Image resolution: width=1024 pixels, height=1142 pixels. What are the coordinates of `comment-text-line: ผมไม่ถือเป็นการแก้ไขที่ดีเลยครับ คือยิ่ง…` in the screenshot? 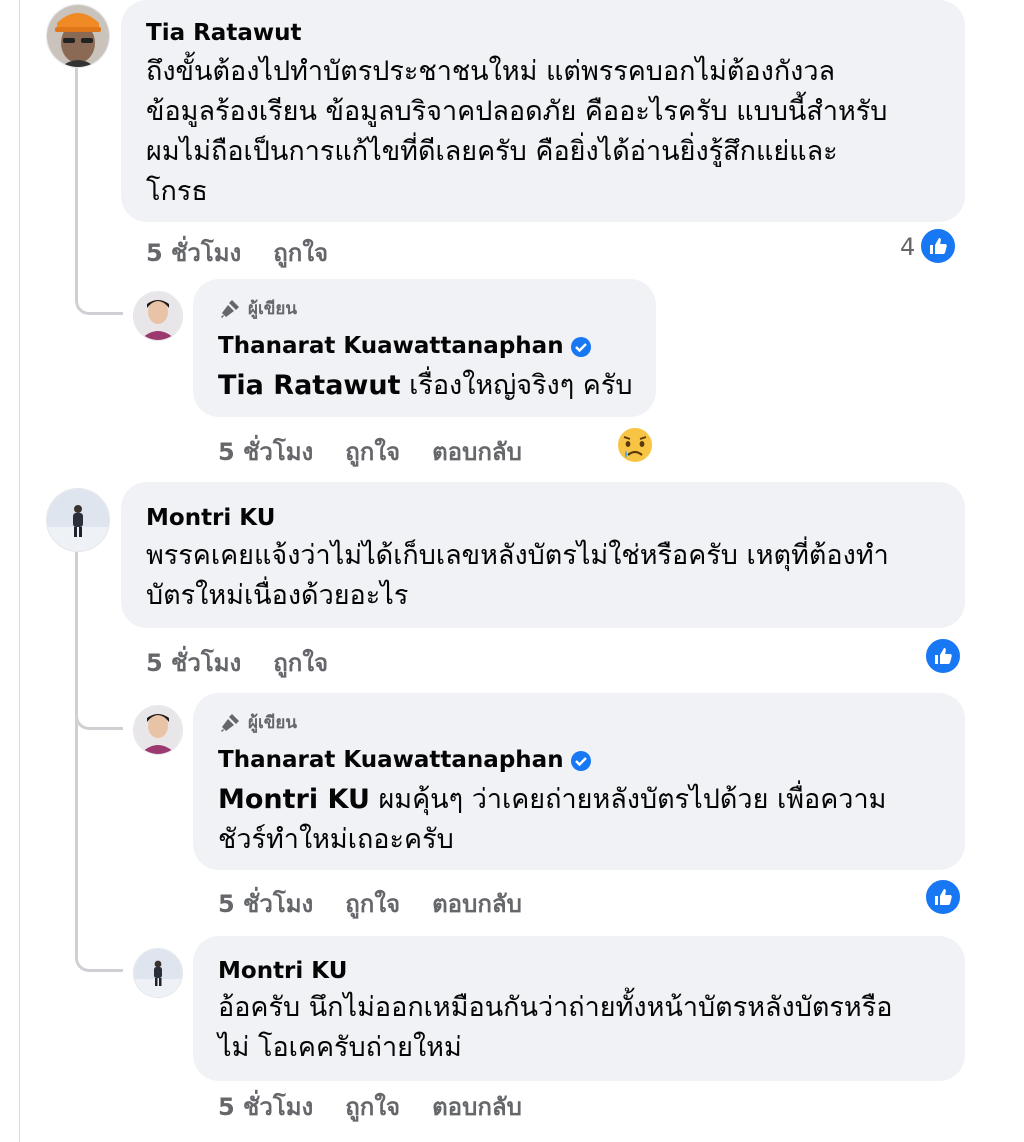 It's located at (492, 151).